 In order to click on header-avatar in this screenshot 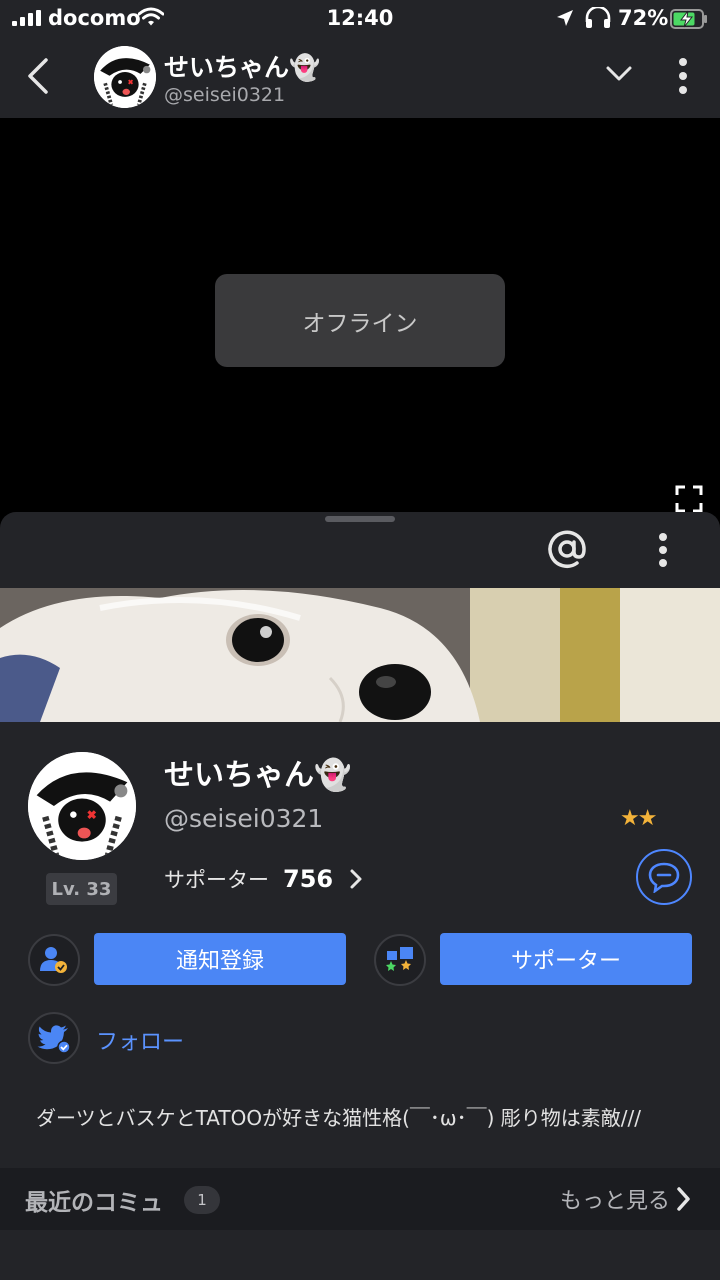, I will do `click(125, 77)`.